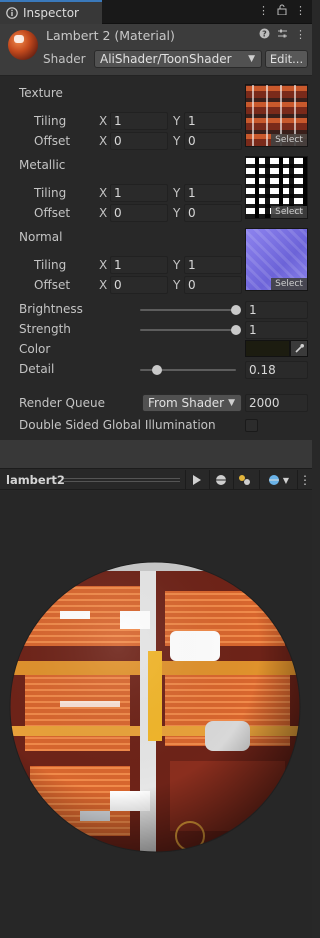  What do you see at coordinates (289, 212) in the screenshot?
I see `metallic-select-button: Select` at bounding box center [289, 212].